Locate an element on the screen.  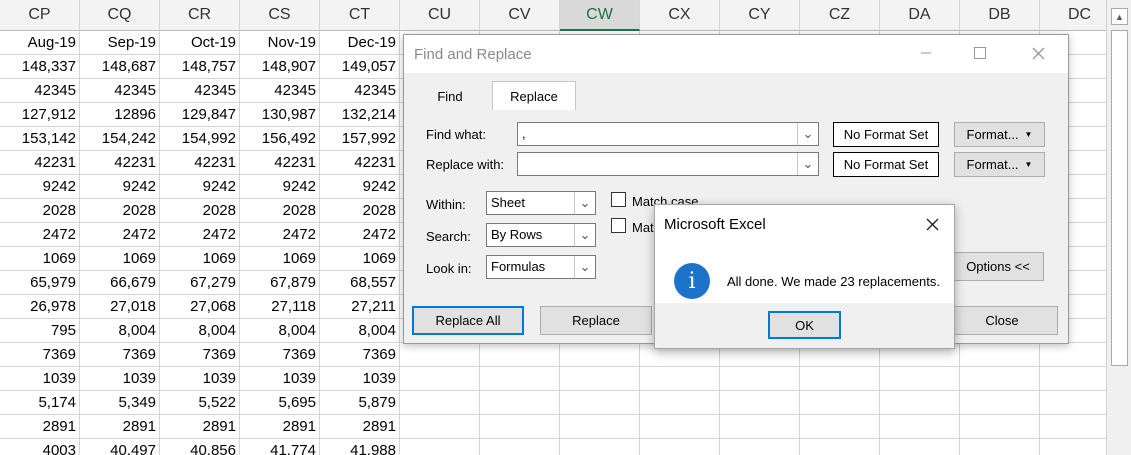
column-header-cq: CQ is located at coordinates (120, 15).